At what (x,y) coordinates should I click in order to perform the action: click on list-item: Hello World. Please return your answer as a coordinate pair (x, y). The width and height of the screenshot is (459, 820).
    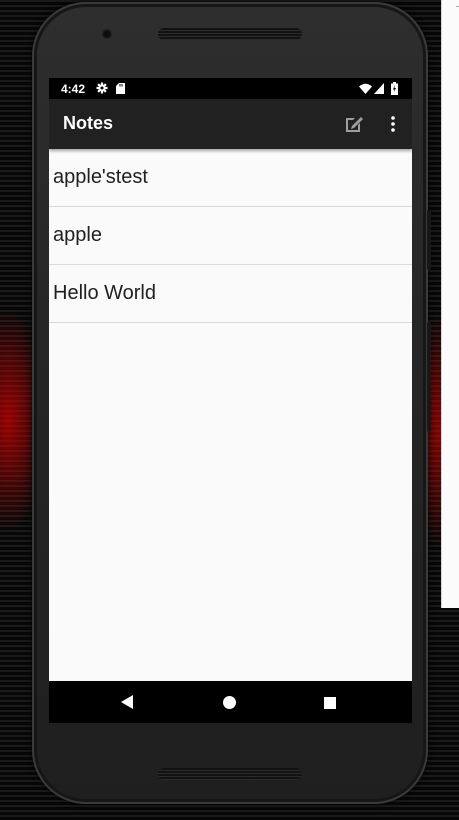
    Looking at the image, I should click on (230, 294).